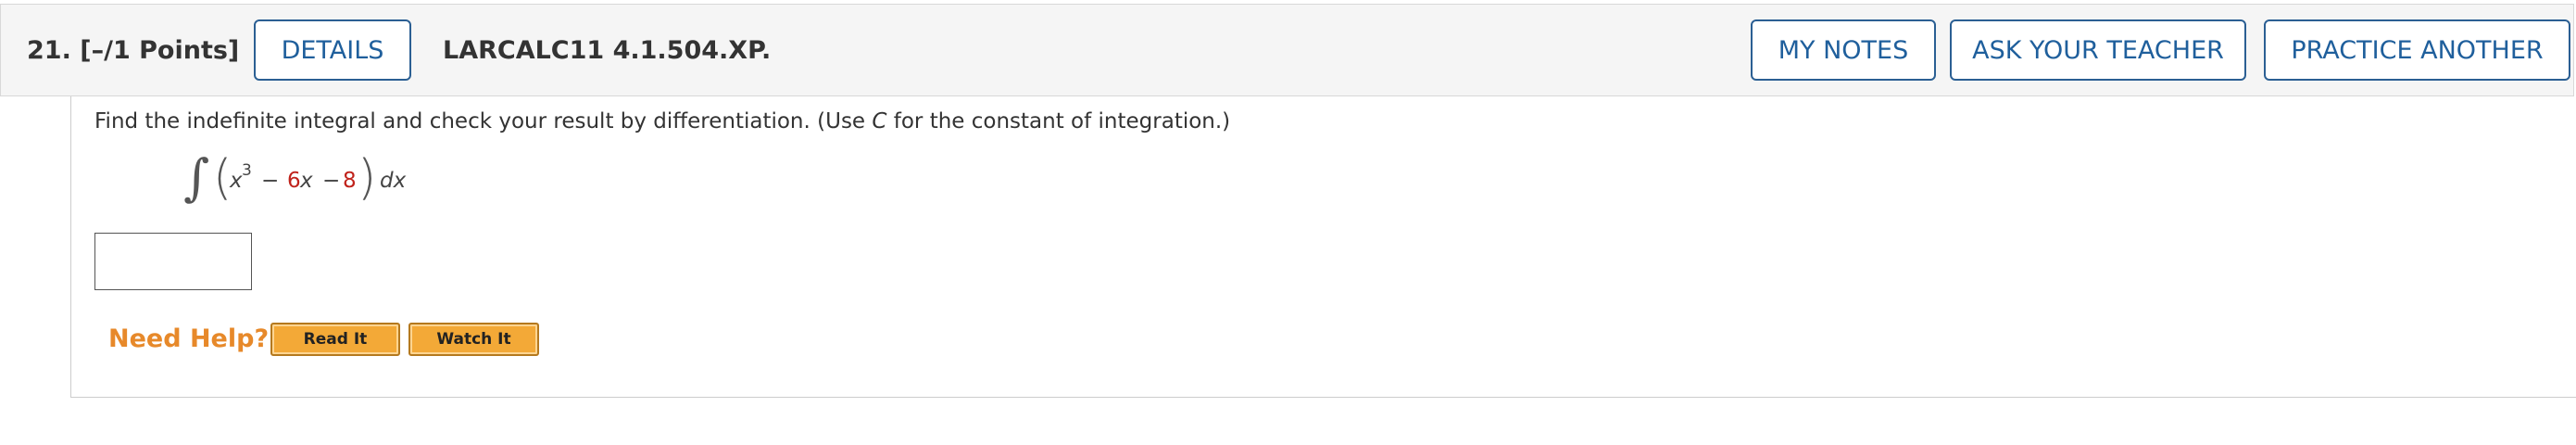 This screenshot has width=2576, height=445. I want to click on watch-it-button: Watch It, so click(473, 339).